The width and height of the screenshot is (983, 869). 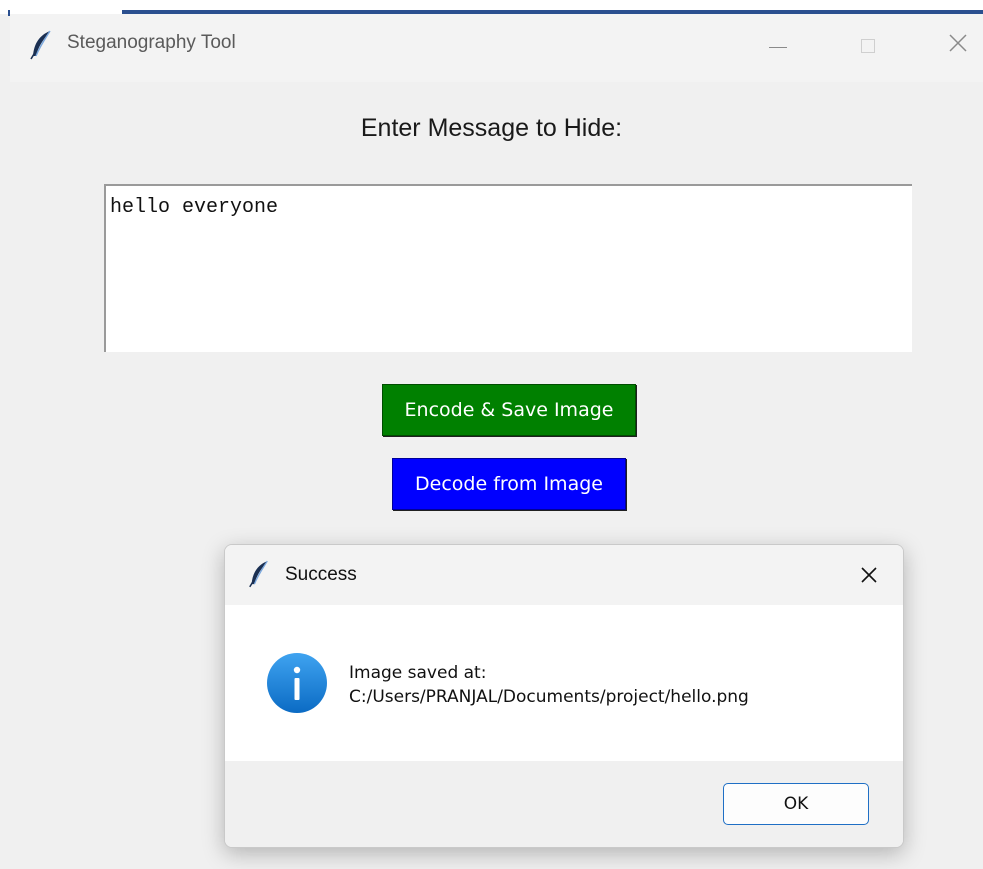 I want to click on dialog-title: Success, so click(x=321, y=574).